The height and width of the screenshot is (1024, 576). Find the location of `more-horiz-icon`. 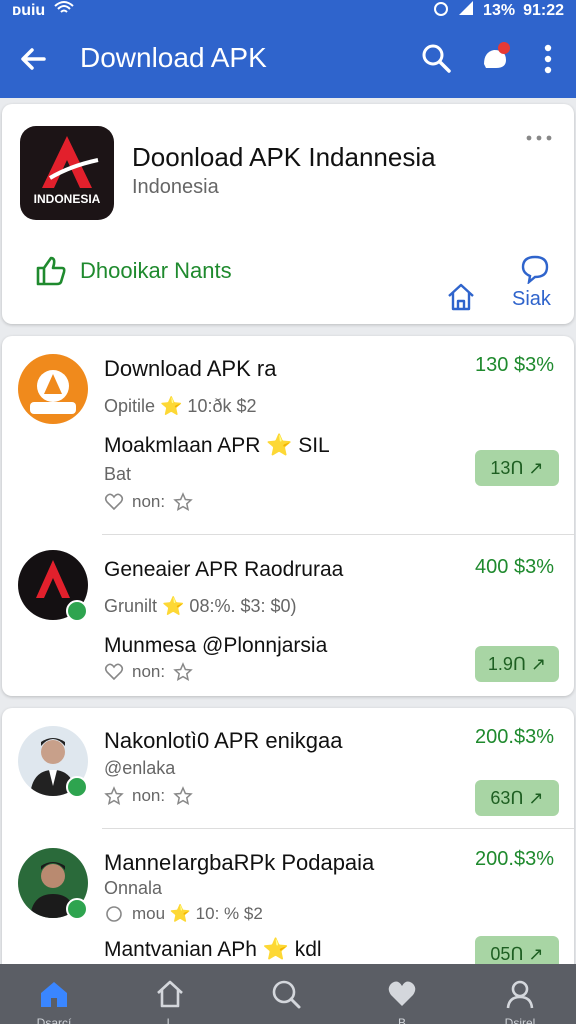

more-horiz-icon is located at coordinates (539, 138).